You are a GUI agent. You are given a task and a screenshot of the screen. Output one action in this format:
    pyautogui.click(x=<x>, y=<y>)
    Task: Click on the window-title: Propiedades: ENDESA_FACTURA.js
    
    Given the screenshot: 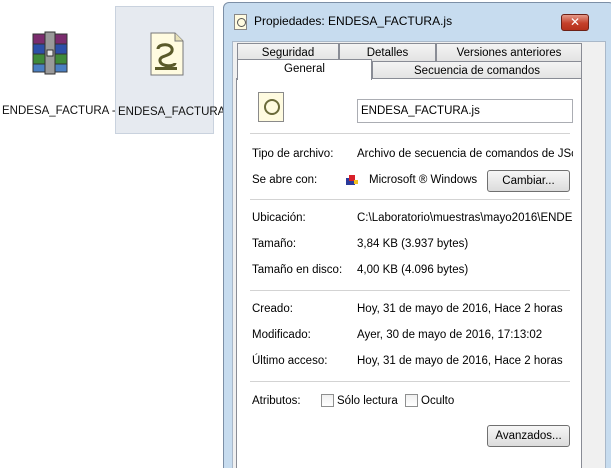 What is the action you would take?
    pyautogui.click(x=353, y=21)
    